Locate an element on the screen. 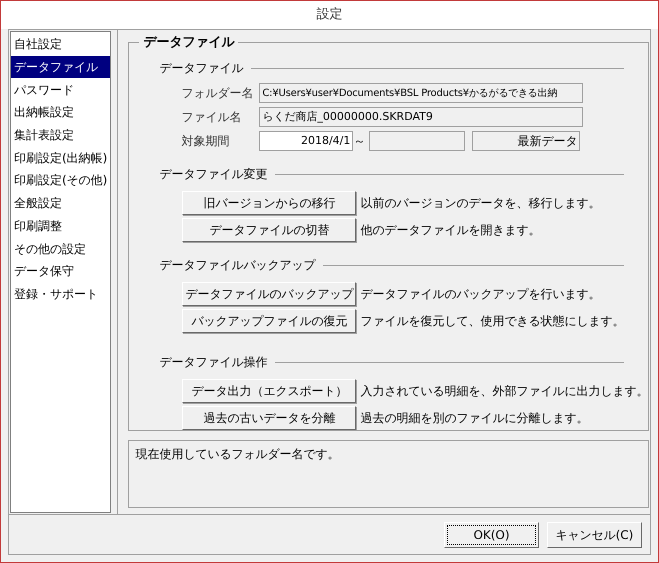 This screenshot has width=659, height=563. dialog-button: OK(O) is located at coordinates (491, 535).